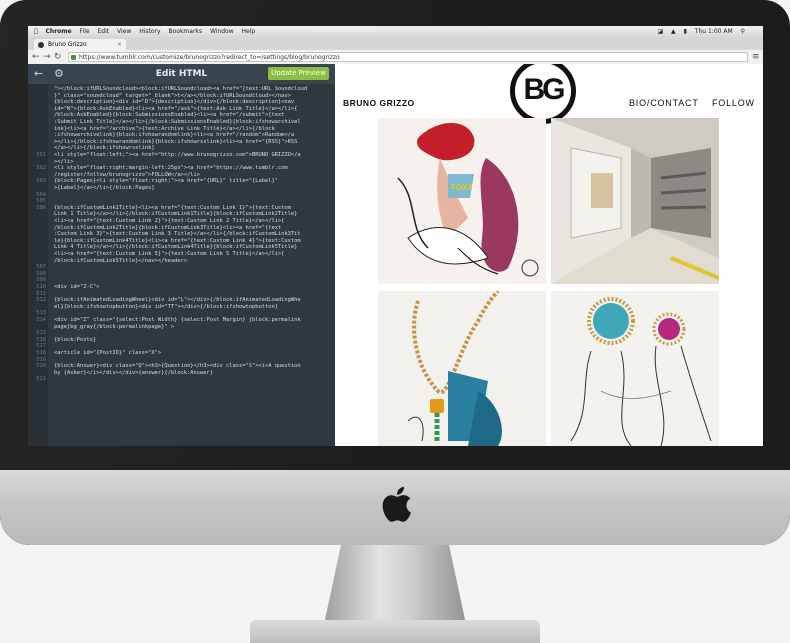 This screenshot has width=790, height=643. Describe the element at coordinates (379, 103) in the screenshot. I see `brand-link: BRUNO GRIZZO` at that location.